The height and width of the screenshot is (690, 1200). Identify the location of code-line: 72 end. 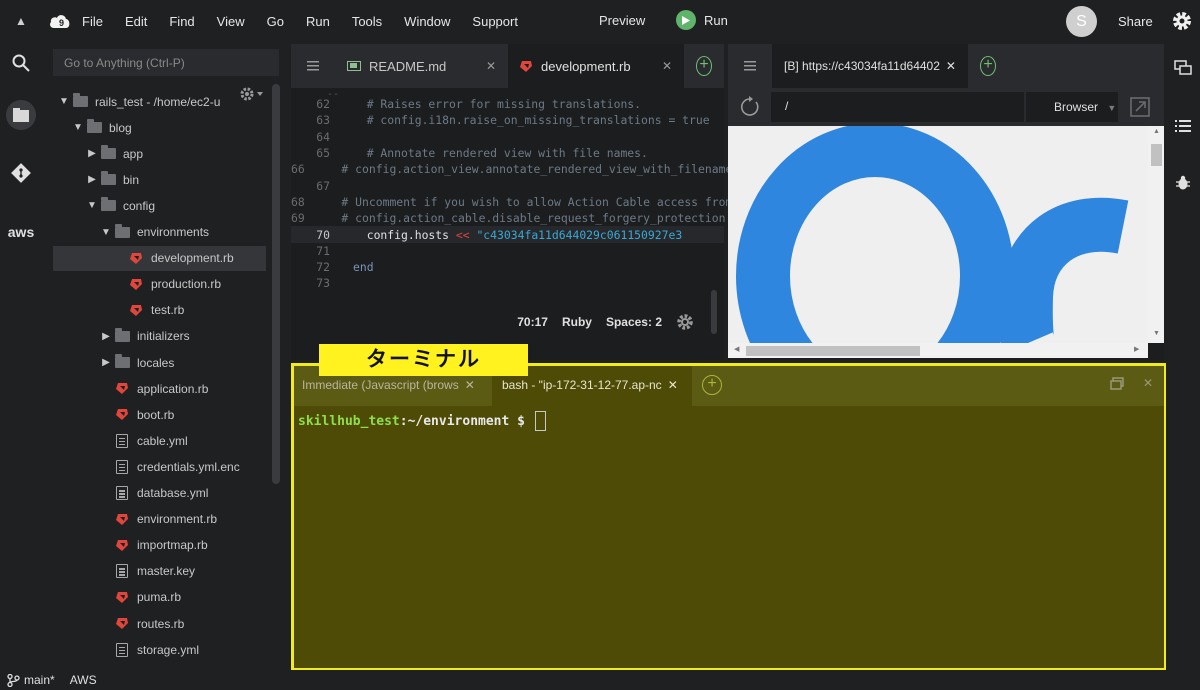
(507, 267).